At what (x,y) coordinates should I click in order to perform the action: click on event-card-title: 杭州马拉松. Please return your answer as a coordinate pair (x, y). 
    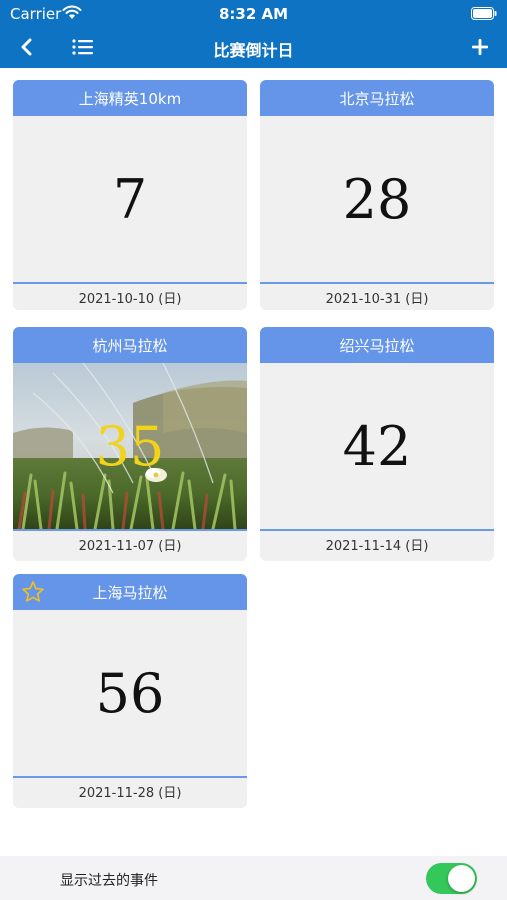
    Looking at the image, I should click on (130, 345).